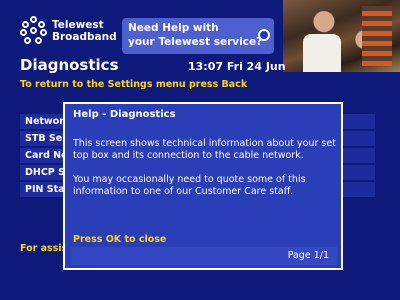 The image size is (400, 300). Describe the element at coordinates (78, 25) in the screenshot. I see `brand-line-1: Telewest` at that location.